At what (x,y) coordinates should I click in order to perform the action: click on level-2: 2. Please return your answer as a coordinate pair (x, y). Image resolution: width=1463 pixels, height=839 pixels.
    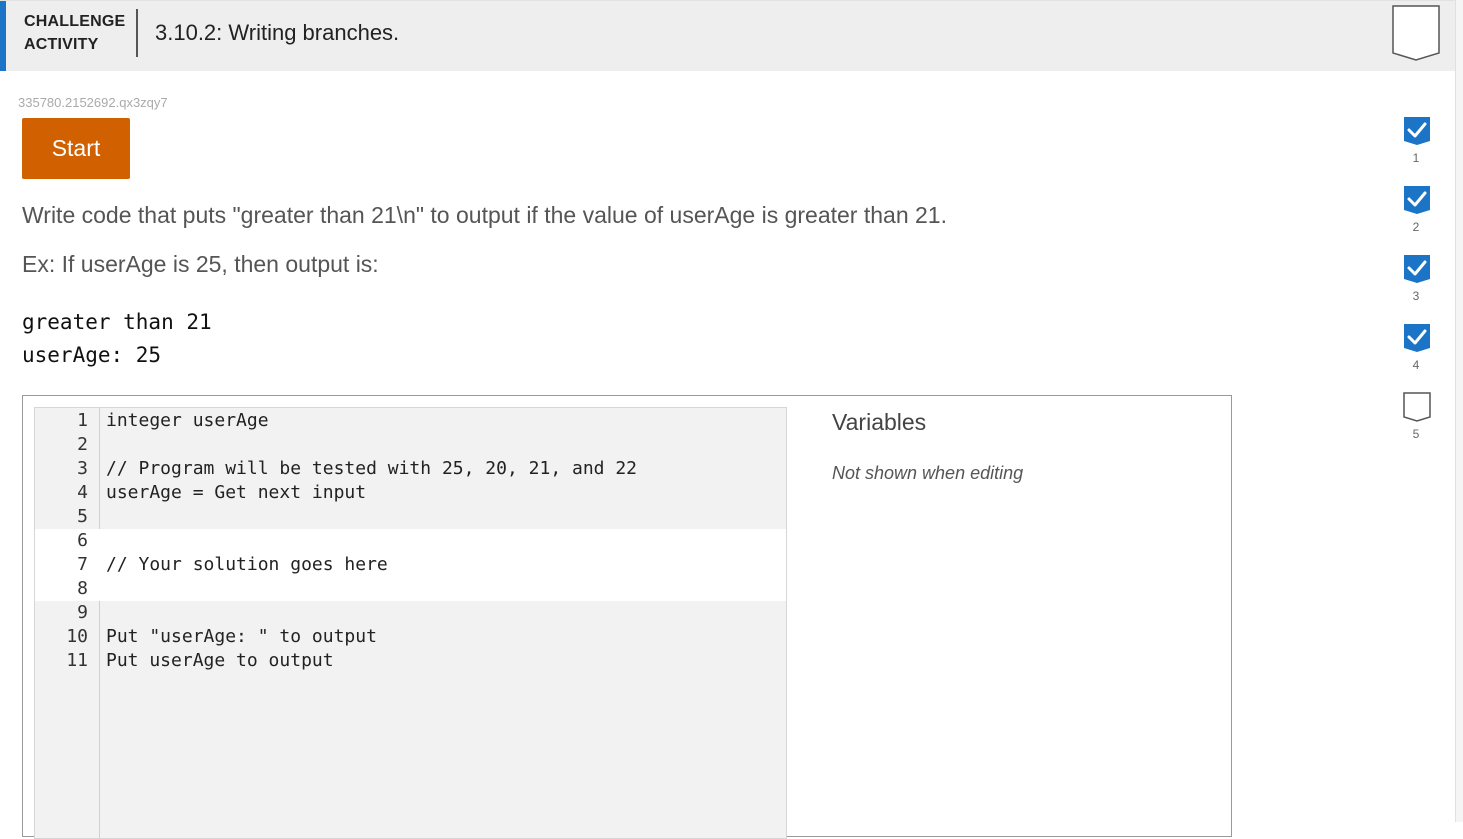
    Looking at the image, I should click on (1417, 209).